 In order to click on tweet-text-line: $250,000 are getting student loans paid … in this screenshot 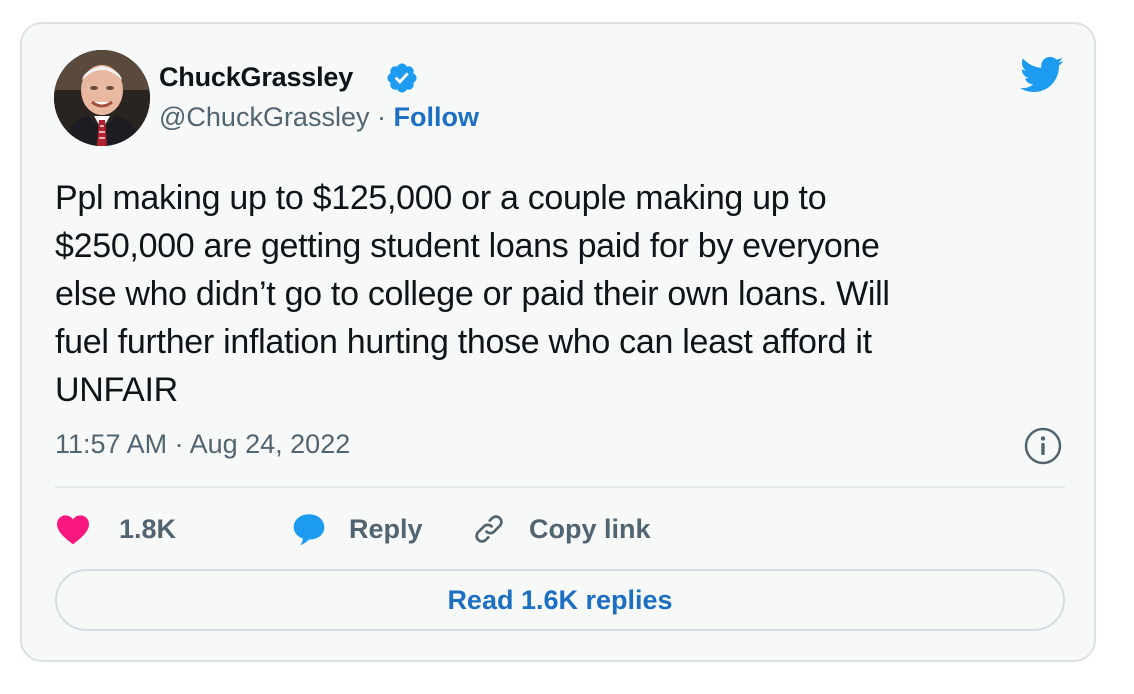, I will do `click(467, 246)`.